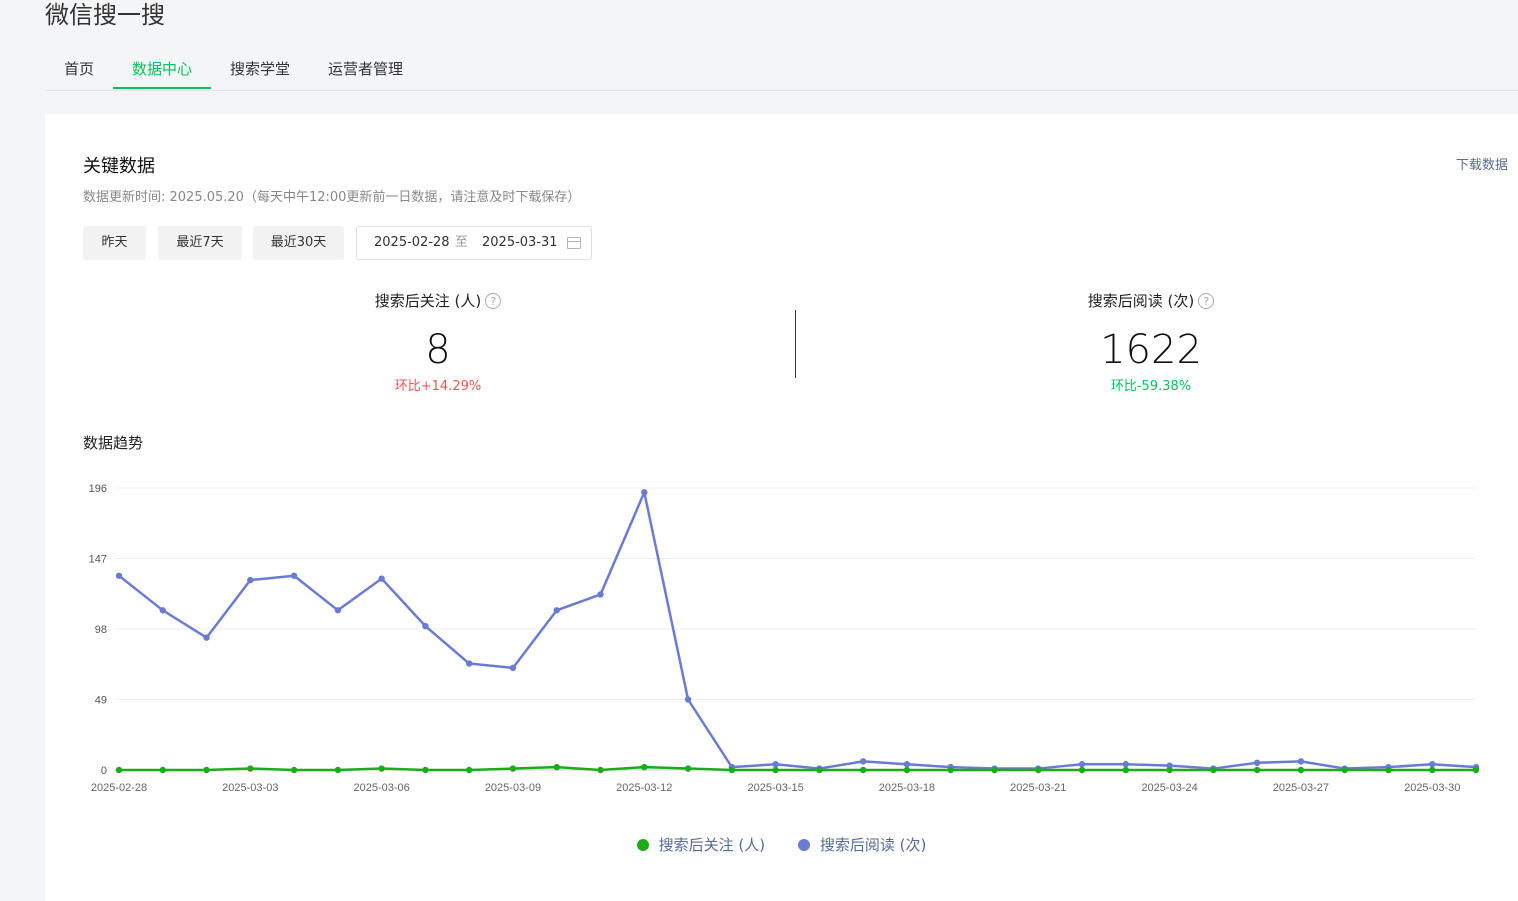 Image resolution: width=1518 pixels, height=901 pixels. What do you see at coordinates (105, 15) in the screenshot?
I see `app-title: 微信搜一搜` at bounding box center [105, 15].